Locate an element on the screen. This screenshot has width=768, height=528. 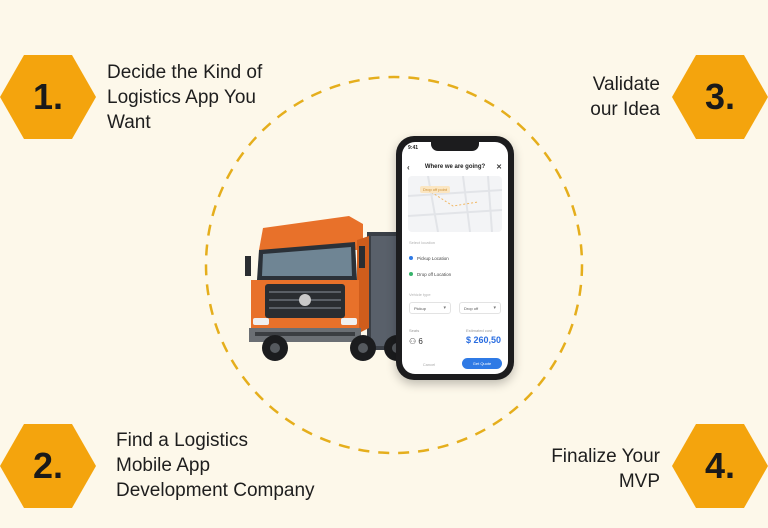
pickup-select-value: Pickup is located at coordinates (420, 308).